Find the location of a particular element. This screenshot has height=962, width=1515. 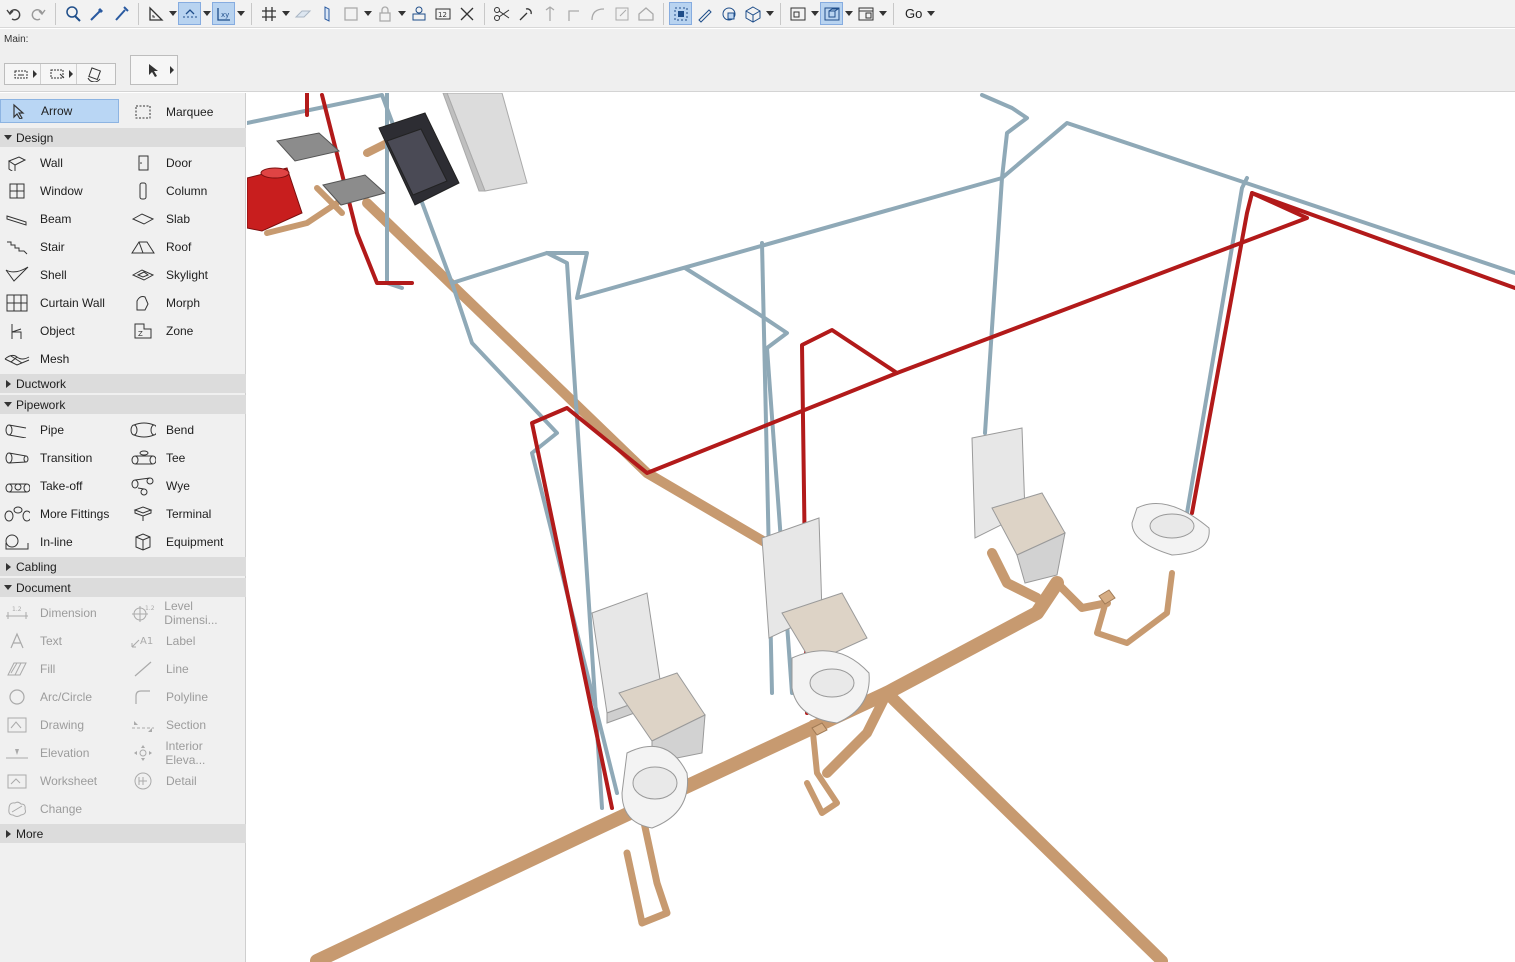

toolbox-item-change: Change is located at coordinates (62, 809).